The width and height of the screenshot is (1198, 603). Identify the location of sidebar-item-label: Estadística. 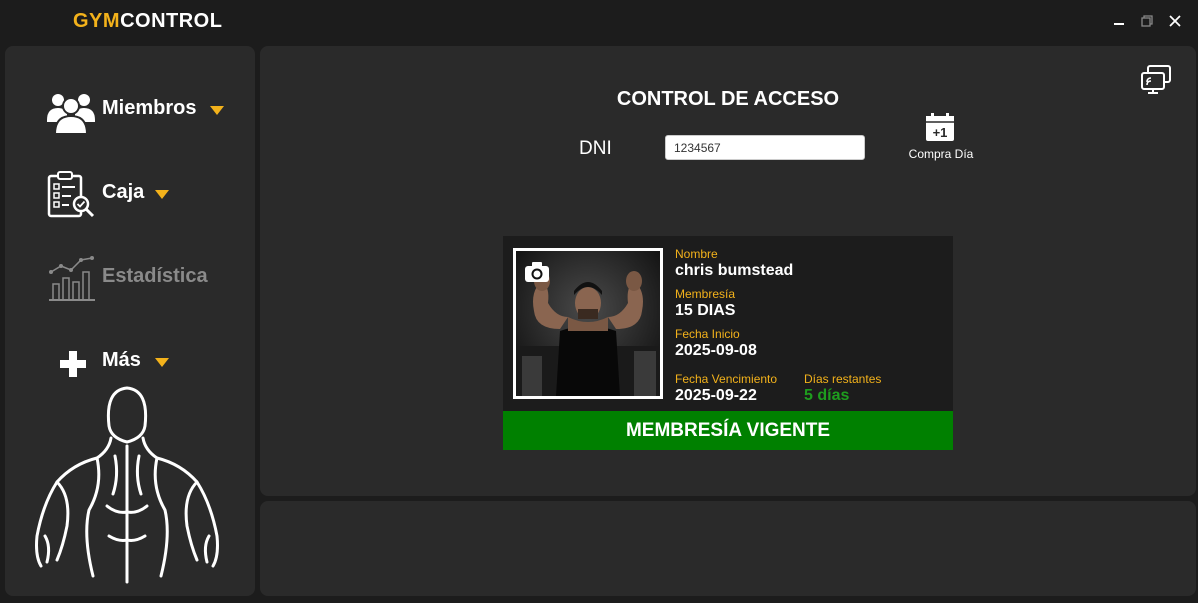
(155, 276).